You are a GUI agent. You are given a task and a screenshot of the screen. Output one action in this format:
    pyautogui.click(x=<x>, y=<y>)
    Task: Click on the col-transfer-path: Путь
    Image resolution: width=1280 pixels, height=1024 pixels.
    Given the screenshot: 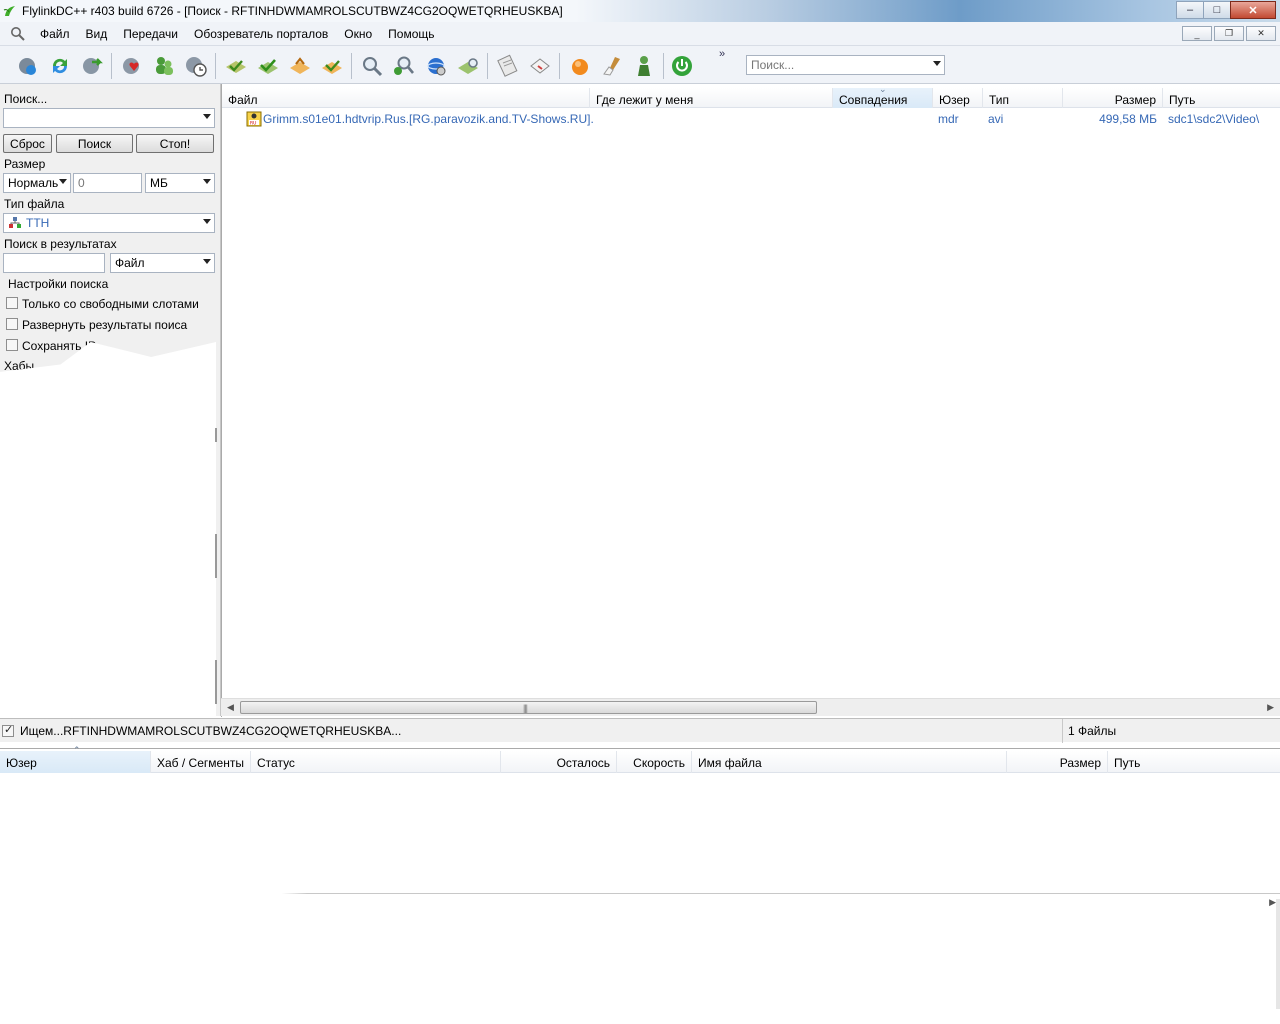 What is the action you would take?
    pyautogui.click(x=1194, y=762)
    